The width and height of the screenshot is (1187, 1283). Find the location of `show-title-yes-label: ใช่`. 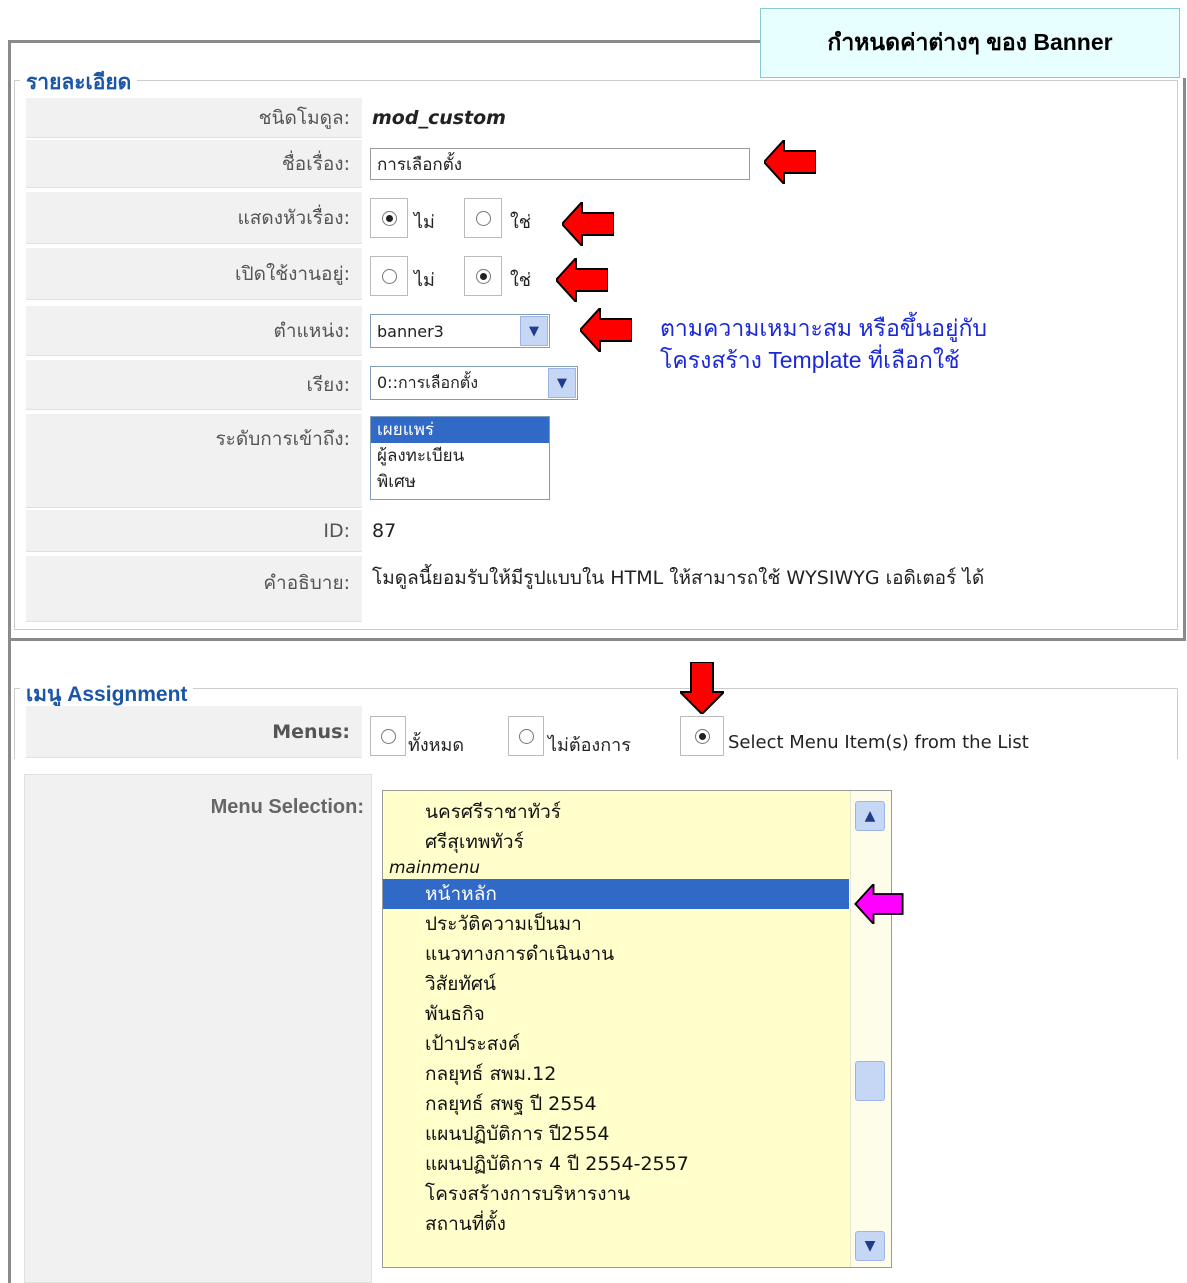

show-title-yes-label: ใช่ is located at coordinates (521, 222).